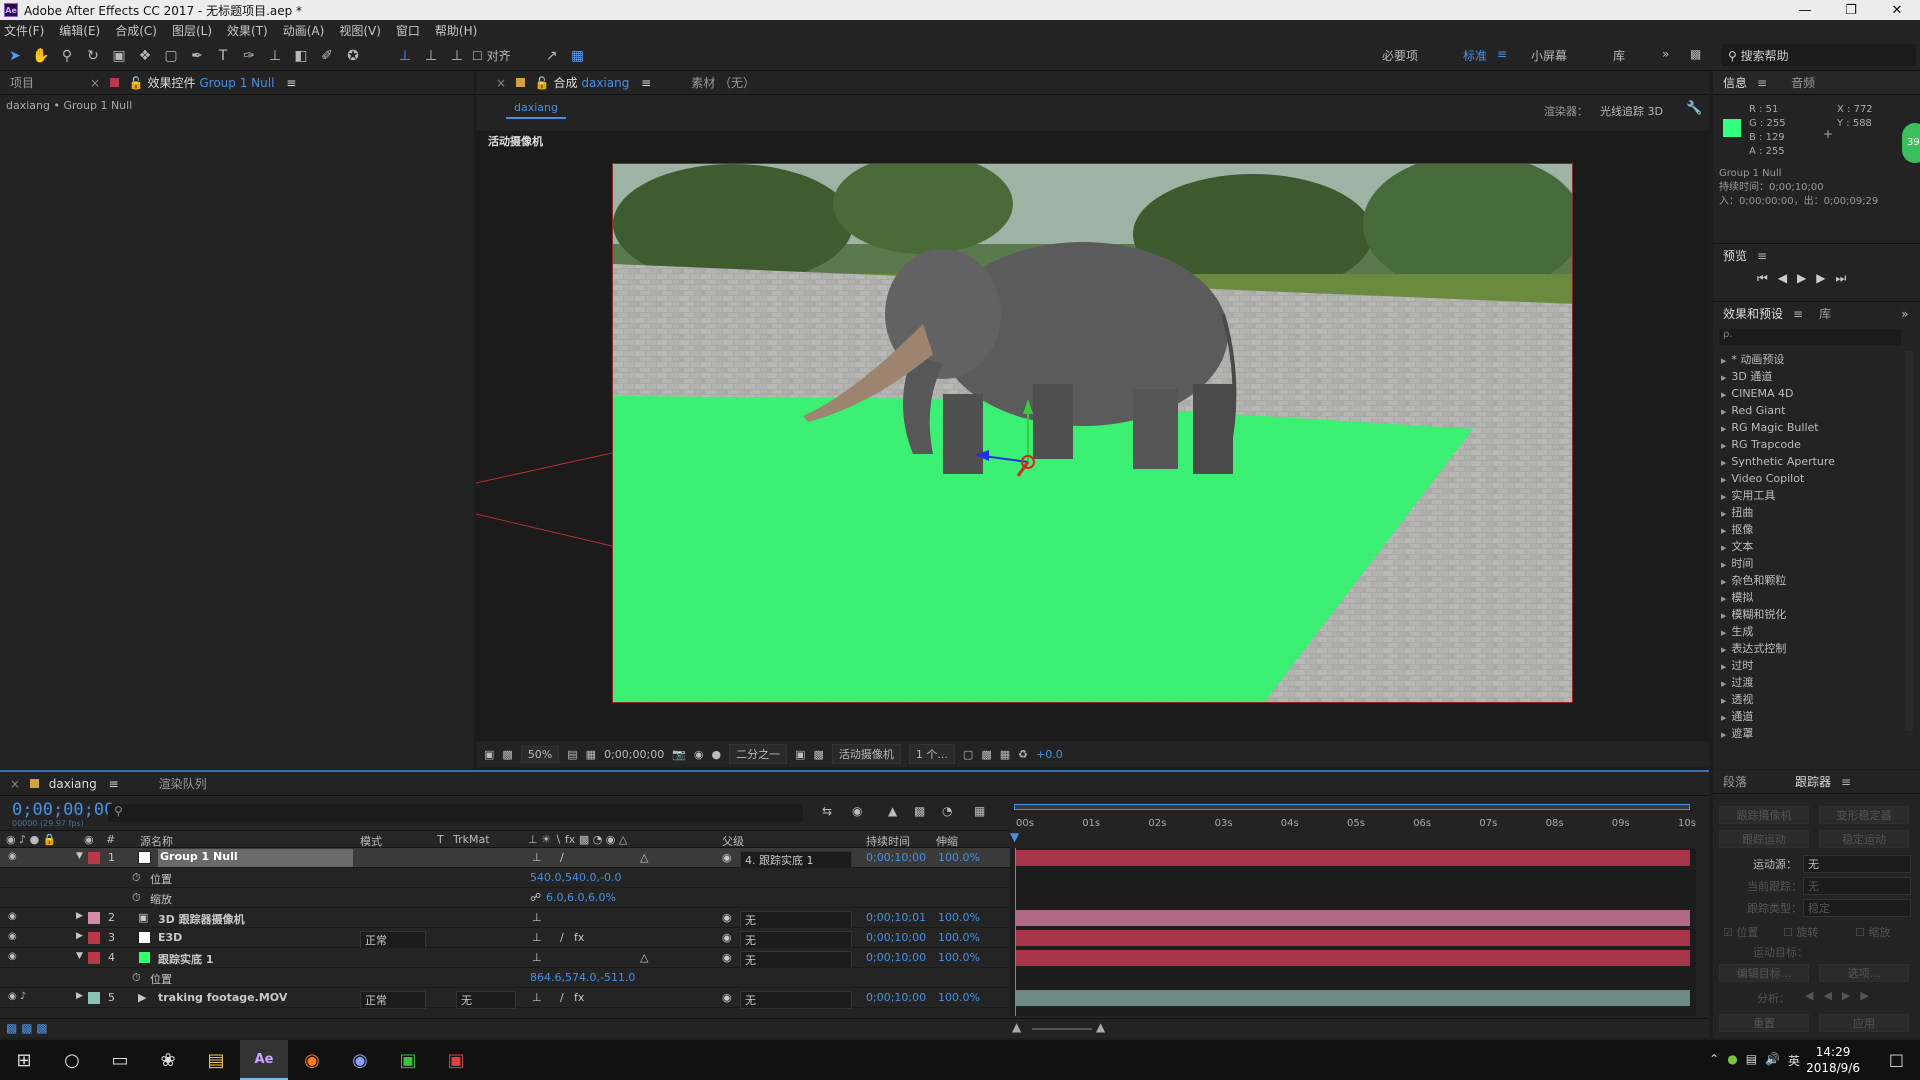  I want to click on layer-5-mode: 正常, so click(393, 1000).